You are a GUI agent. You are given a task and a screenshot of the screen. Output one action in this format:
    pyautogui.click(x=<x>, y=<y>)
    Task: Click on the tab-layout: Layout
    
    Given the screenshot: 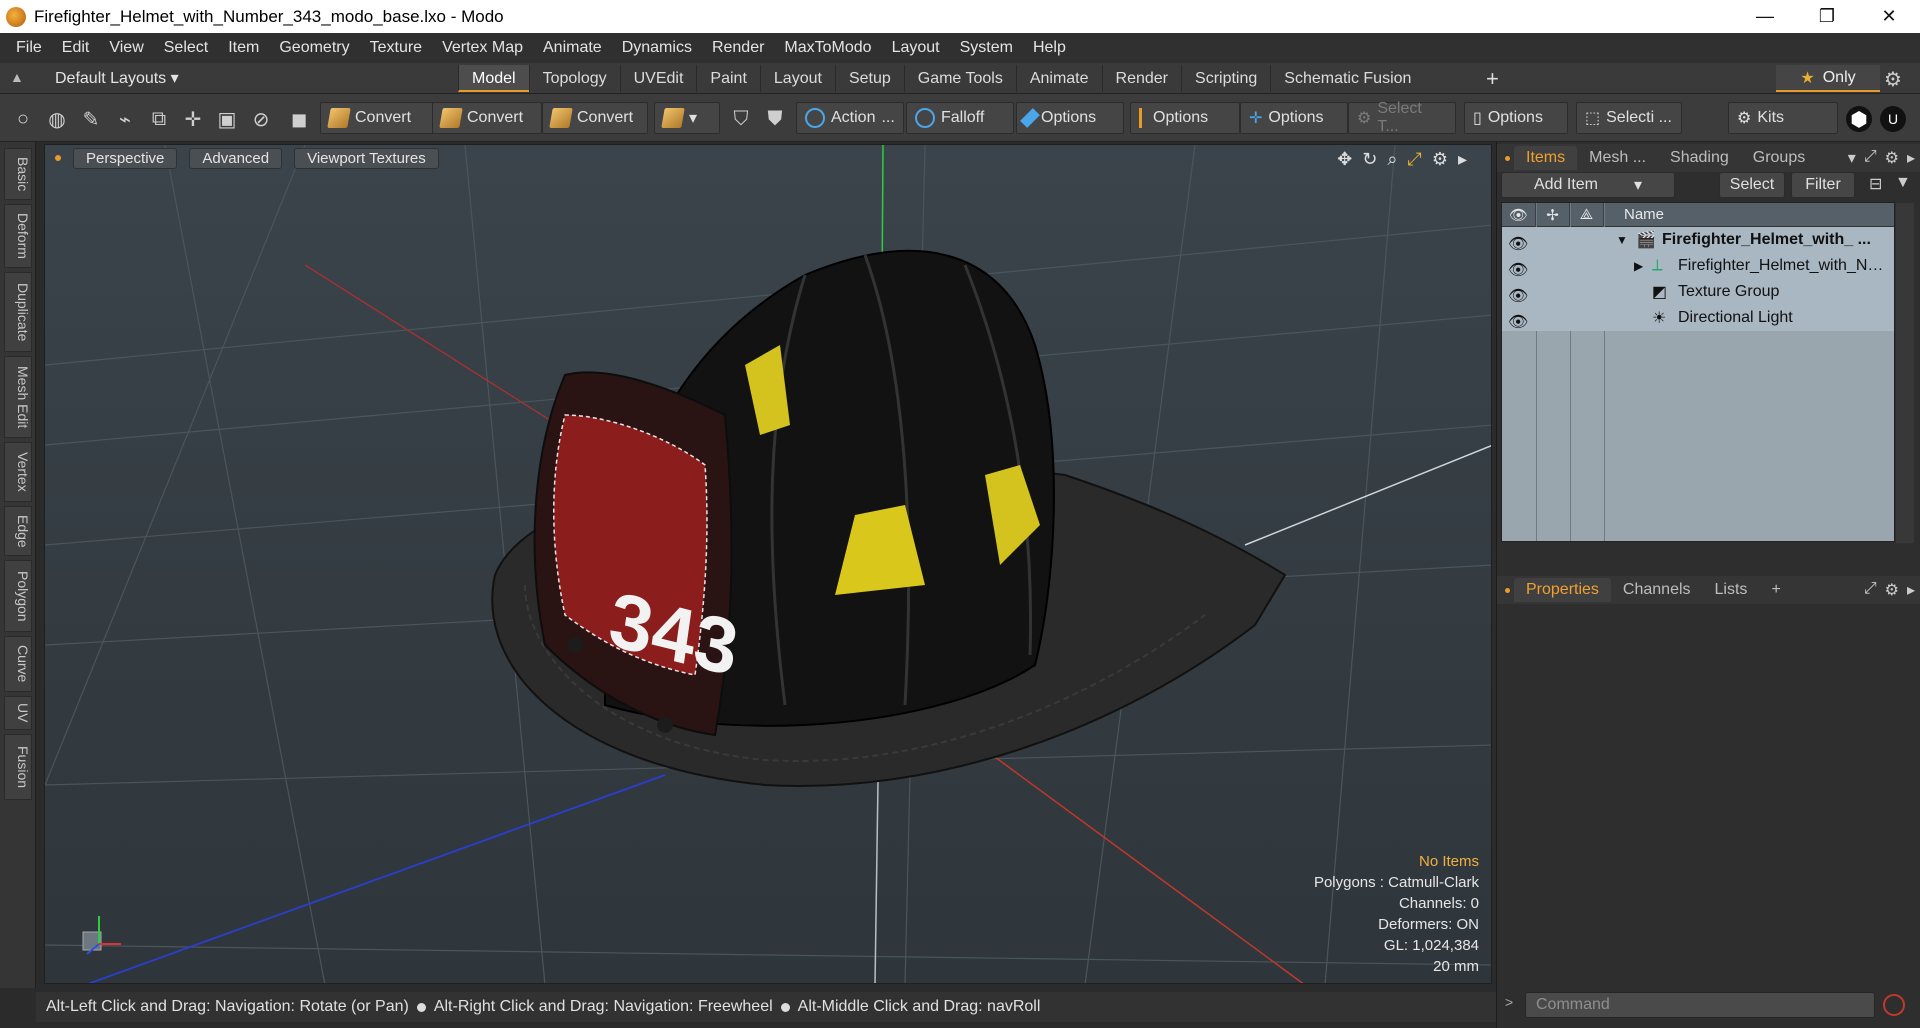 What is the action you would take?
    pyautogui.click(x=797, y=78)
    